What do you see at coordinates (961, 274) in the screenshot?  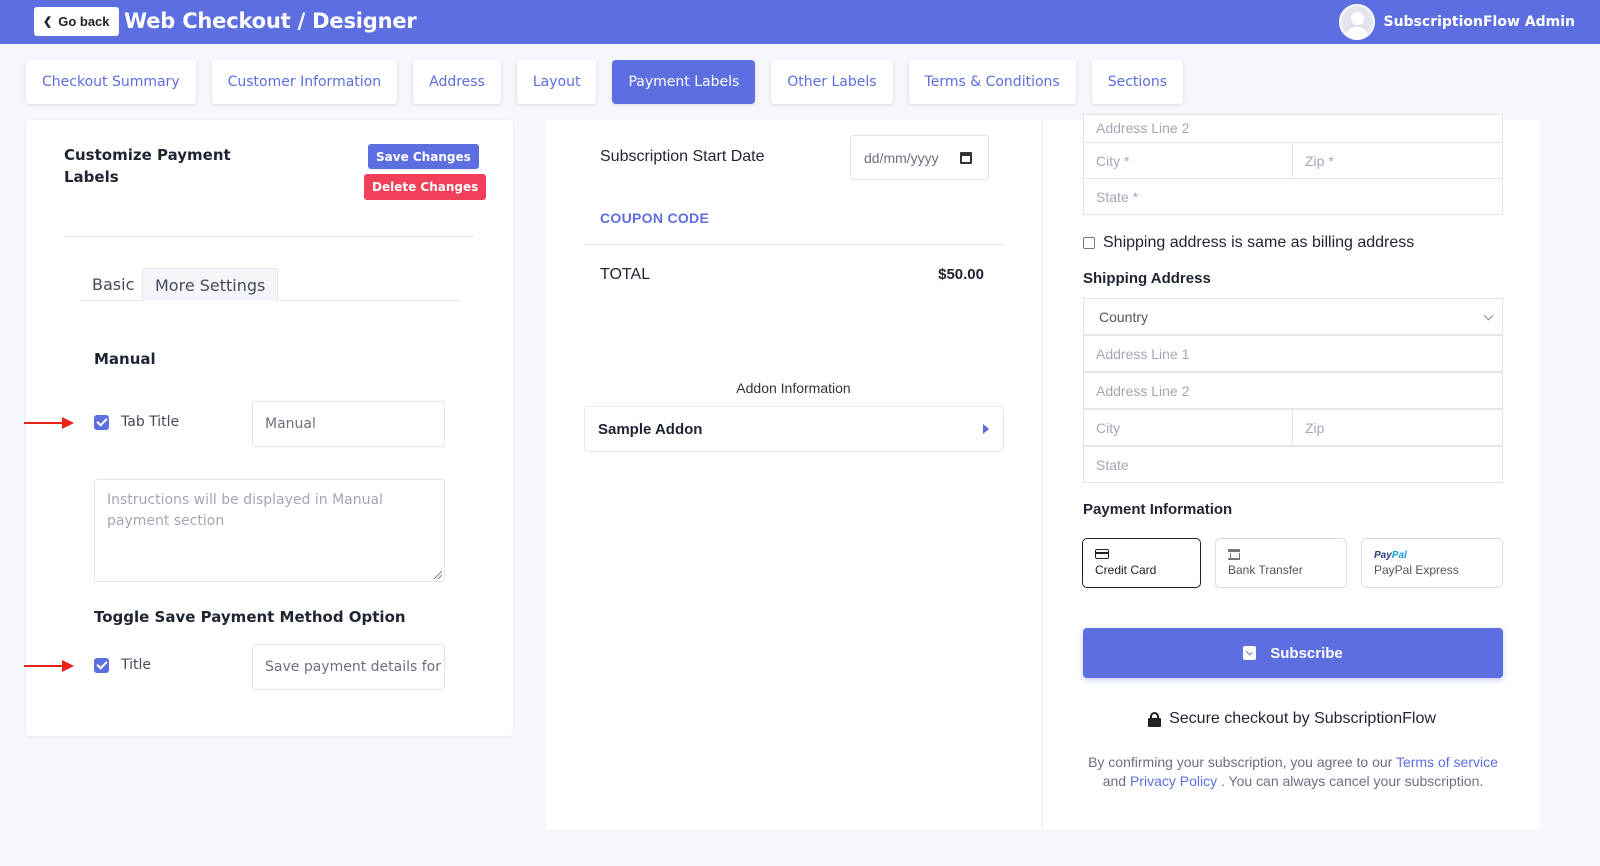 I see `total-value: $50.00` at bounding box center [961, 274].